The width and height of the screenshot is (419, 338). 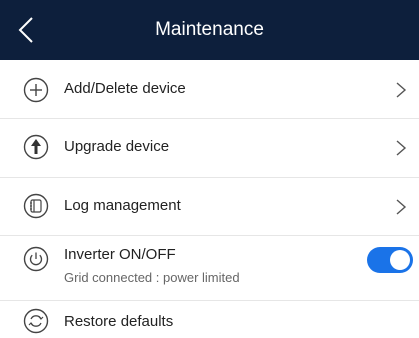 I want to click on menu-item-label: Upgrade device, so click(x=117, y=146).